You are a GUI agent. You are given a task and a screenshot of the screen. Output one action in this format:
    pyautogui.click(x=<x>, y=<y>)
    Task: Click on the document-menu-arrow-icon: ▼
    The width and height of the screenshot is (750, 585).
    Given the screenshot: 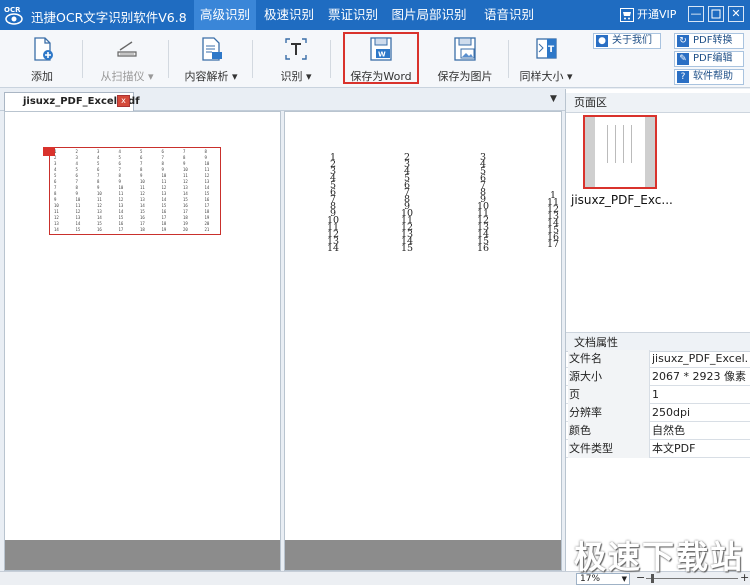 What is the action you would take?
    pyautogui.click(x=553, y=99)
    